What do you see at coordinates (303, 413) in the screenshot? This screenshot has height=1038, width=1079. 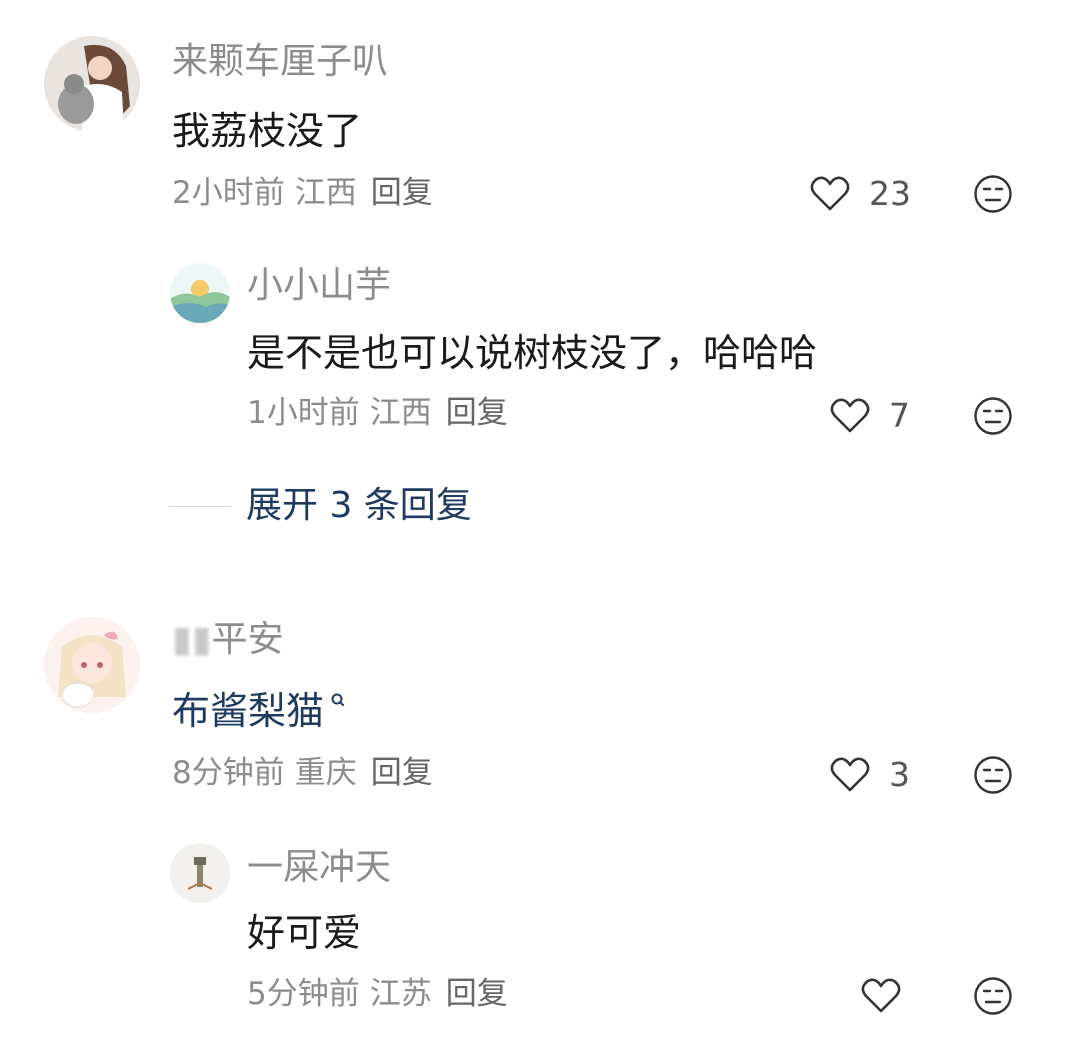 I see `reply-time: 1小时前` at bounding box center [303, 413].